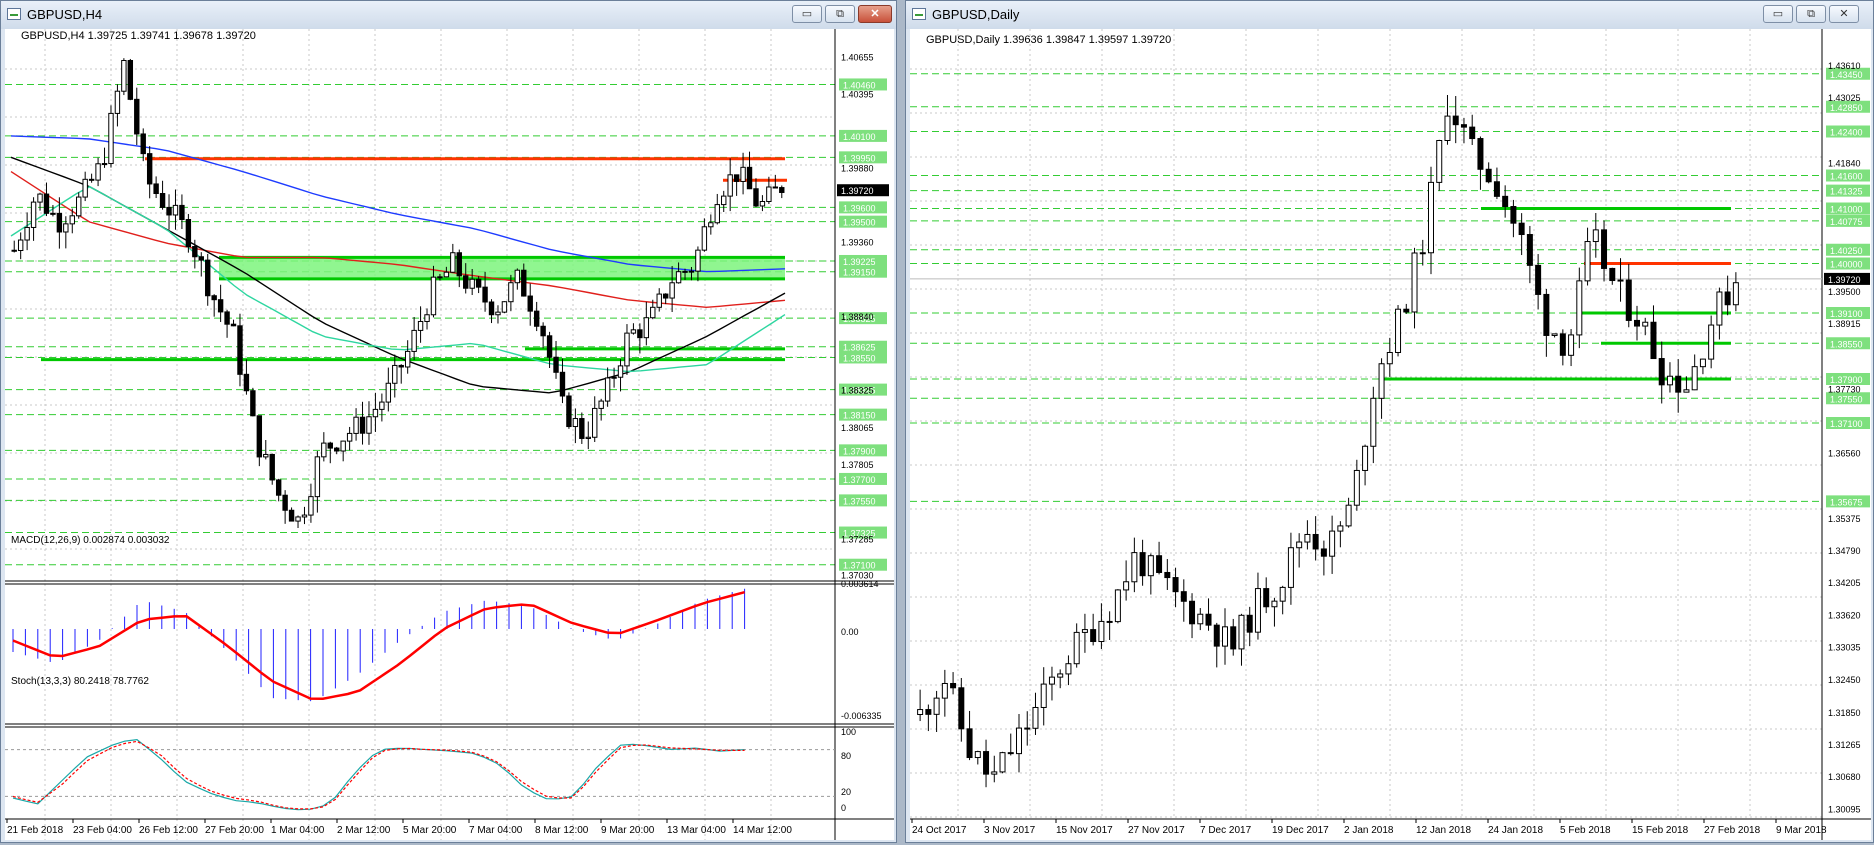 Image resolution: width=1874 pixels, height=845 pixels. What do you see at coordinates (562, 830) in the screenshot?
I see `time-axis-label: 8 Mar 12:00` at bounding box center [562, 830].